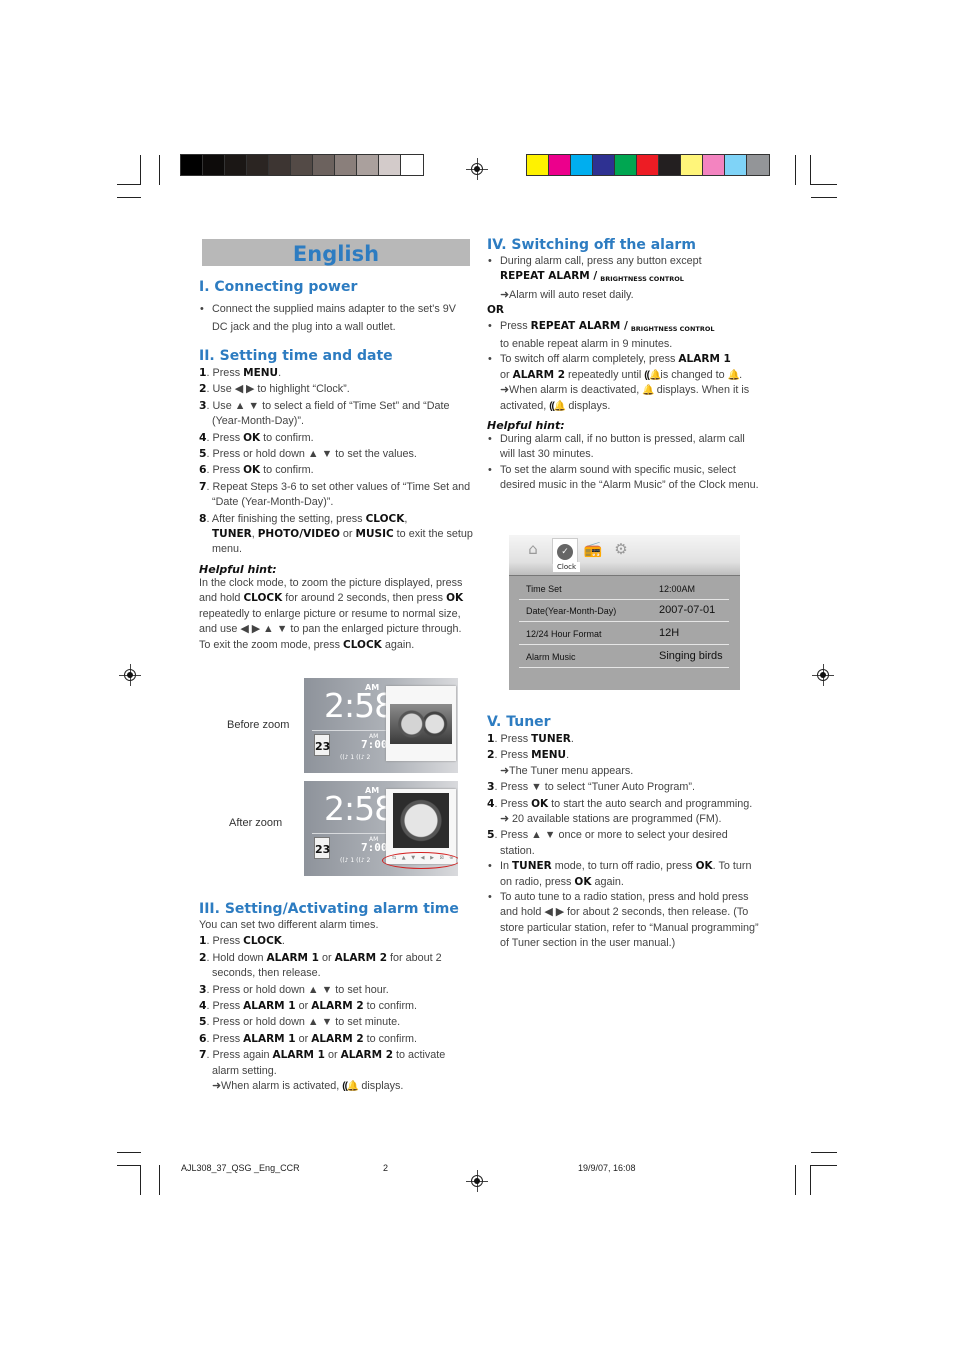  Describe the element at coordinates (544, 589) in the screenshot. I see `menu-row-label: Time Set` at that location.